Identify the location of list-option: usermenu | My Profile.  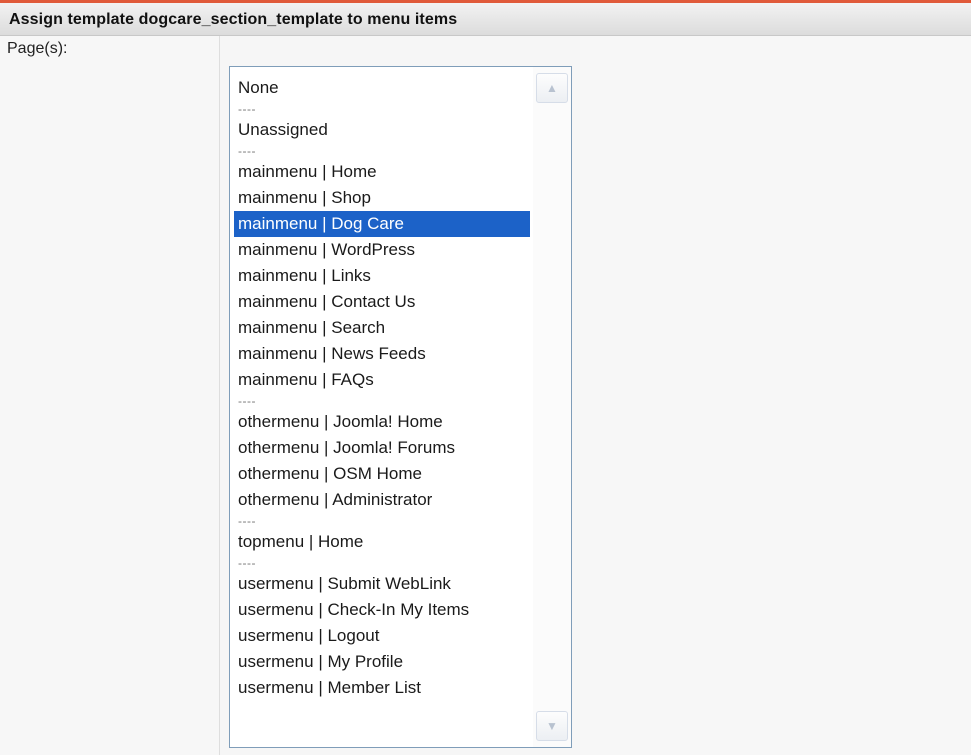
(380, 662).